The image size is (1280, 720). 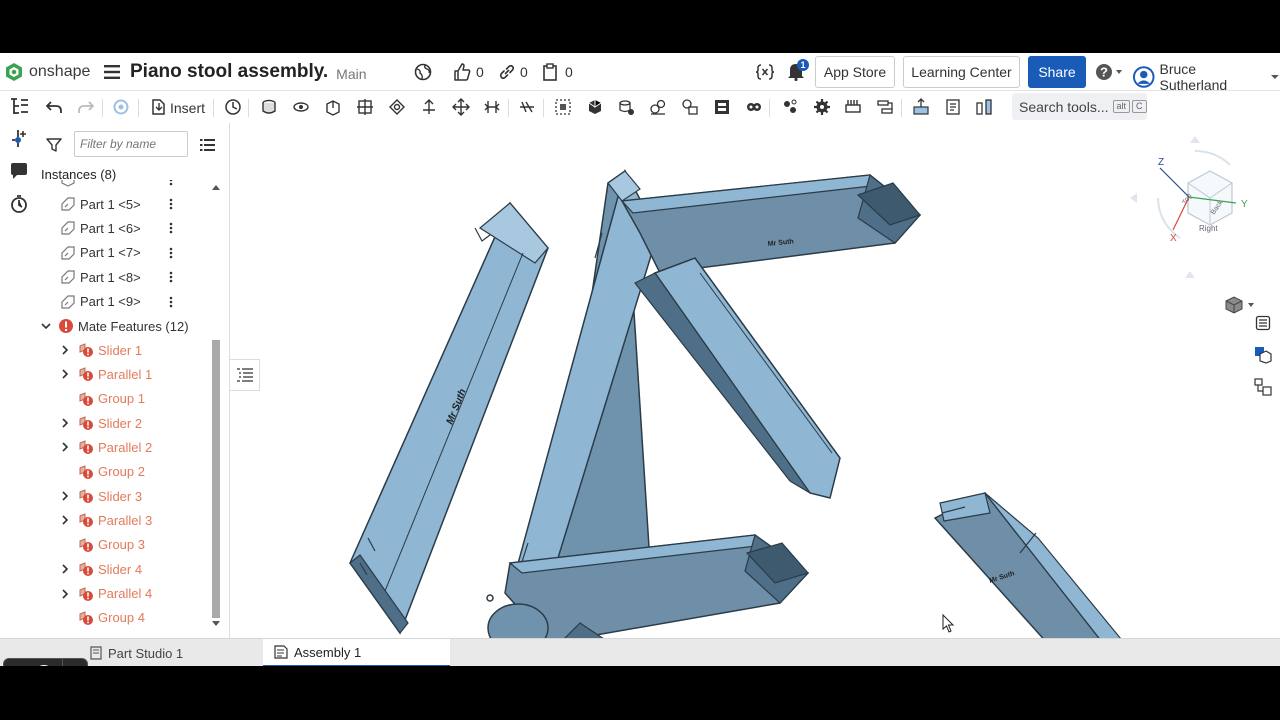 I want to click on screw-relation-tool, so click(x=722, y=107).